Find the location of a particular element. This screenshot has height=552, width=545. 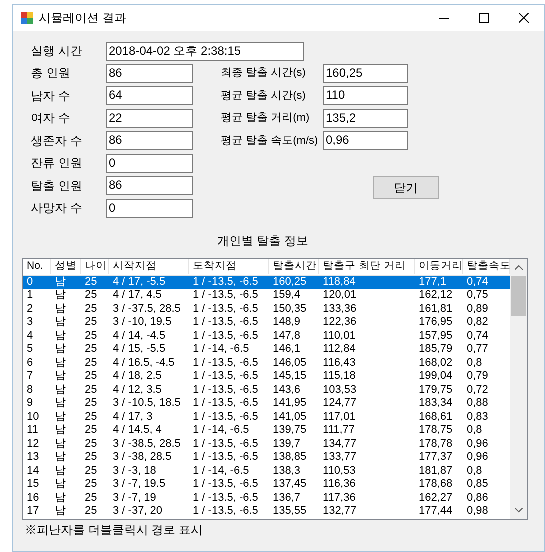

input-field: 22 is located at coordinates (149, 118).